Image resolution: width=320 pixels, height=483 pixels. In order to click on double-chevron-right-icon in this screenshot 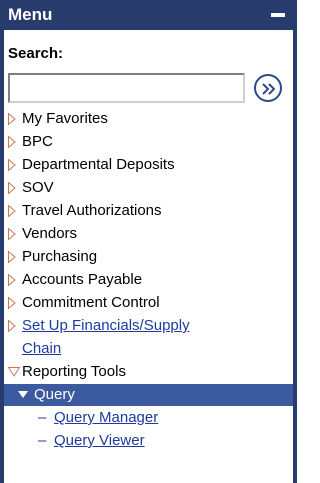, I will do `click(269, 89)`.